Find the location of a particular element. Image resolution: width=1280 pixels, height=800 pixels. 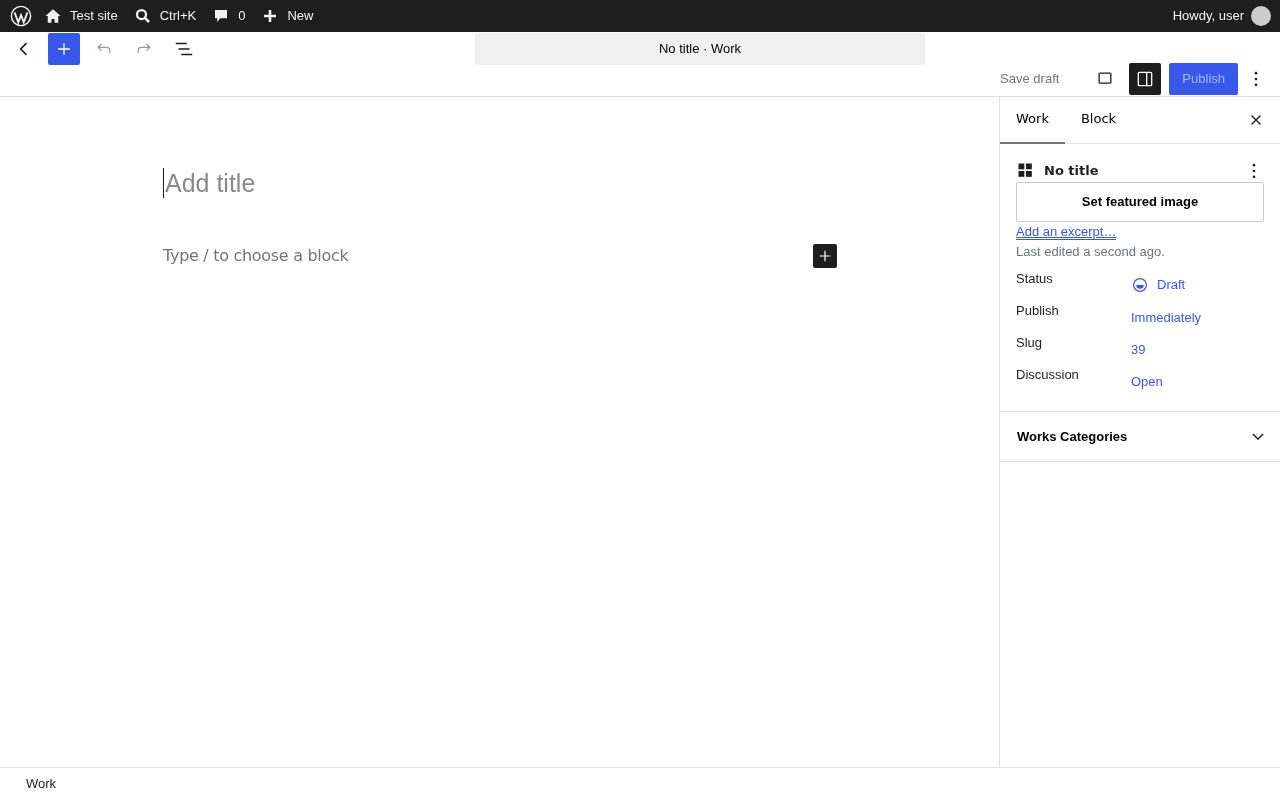

block-placeholder: Type / to choose a block is located at coordinates (256, 256).